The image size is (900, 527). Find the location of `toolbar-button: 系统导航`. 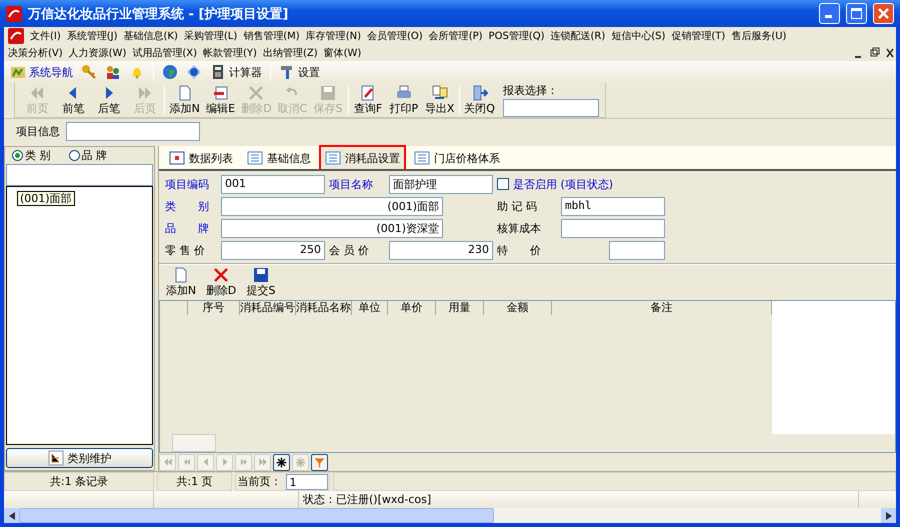

toolbar-button: 系统导航 is located at coordinates (41, 72).